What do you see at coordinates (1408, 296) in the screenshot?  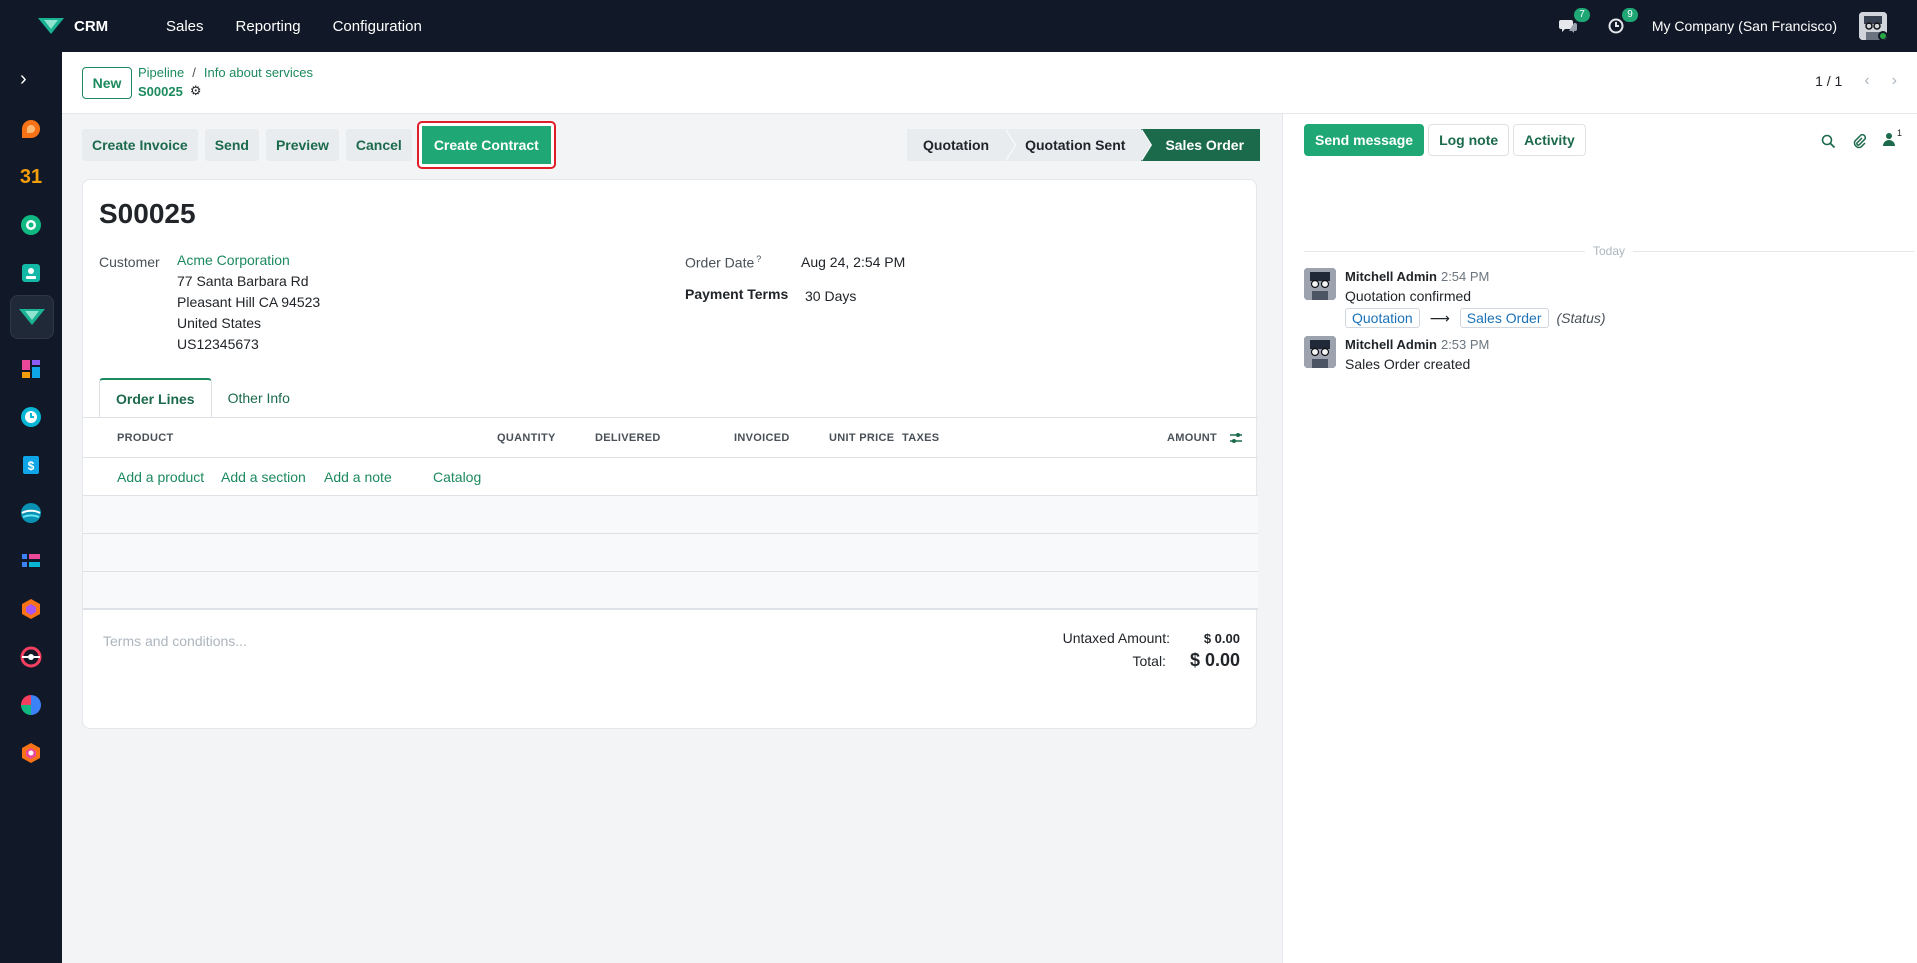 I see `message-text: Quotation confirmed` at bounding box center [1408, 296].